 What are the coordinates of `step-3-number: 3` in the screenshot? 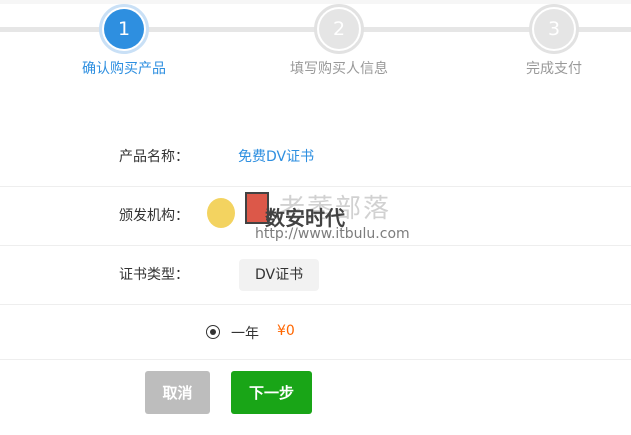 It's located at (554, 29).